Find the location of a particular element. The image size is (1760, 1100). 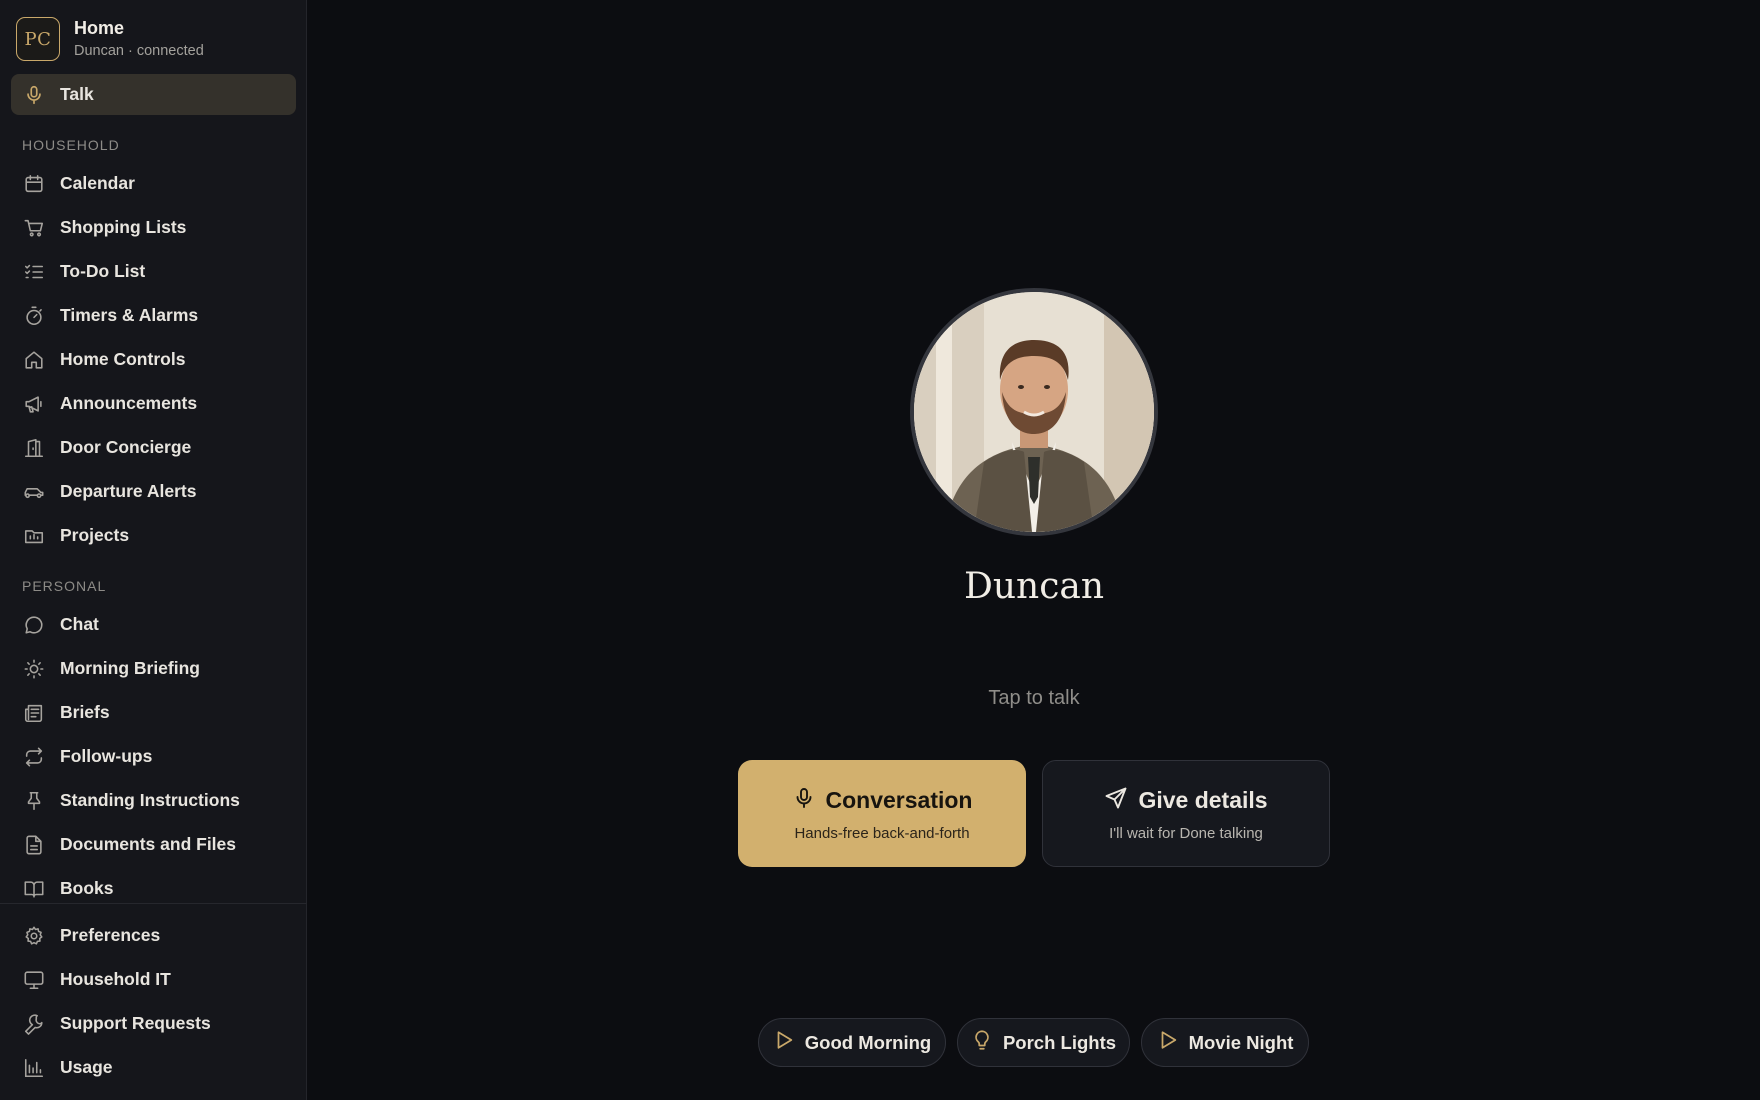

sidebar-item-projects: Projects is located at coordinates (153, 535).